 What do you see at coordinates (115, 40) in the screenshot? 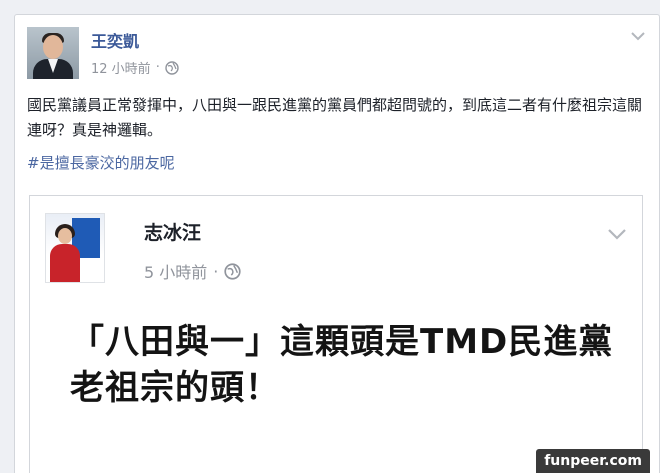
I see `author-name-link: 王奕凱` at bounding box center [115, 40].